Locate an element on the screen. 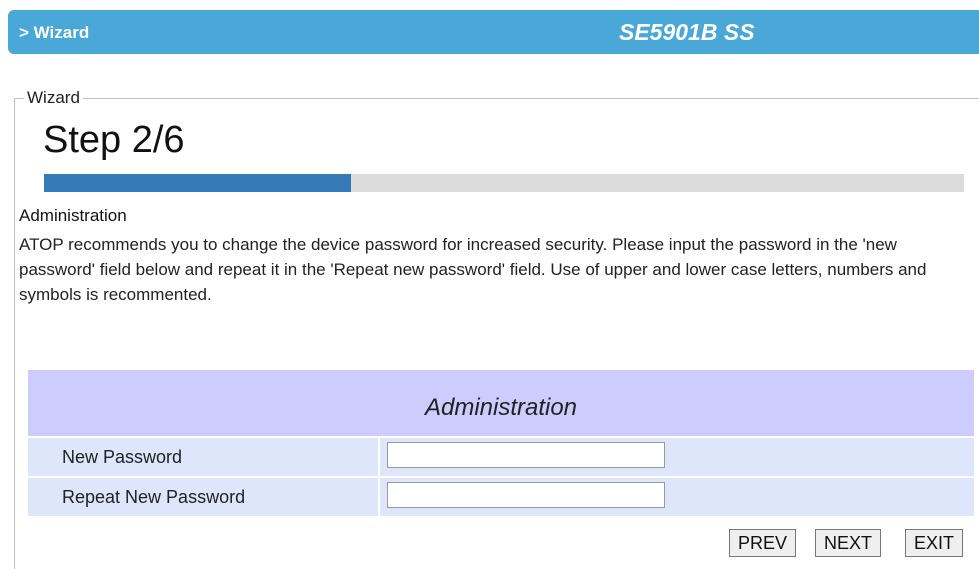 The width and height of the screenshot is (979, 569). breadcrumb: > Wizard is located at coordinates (54, 32).